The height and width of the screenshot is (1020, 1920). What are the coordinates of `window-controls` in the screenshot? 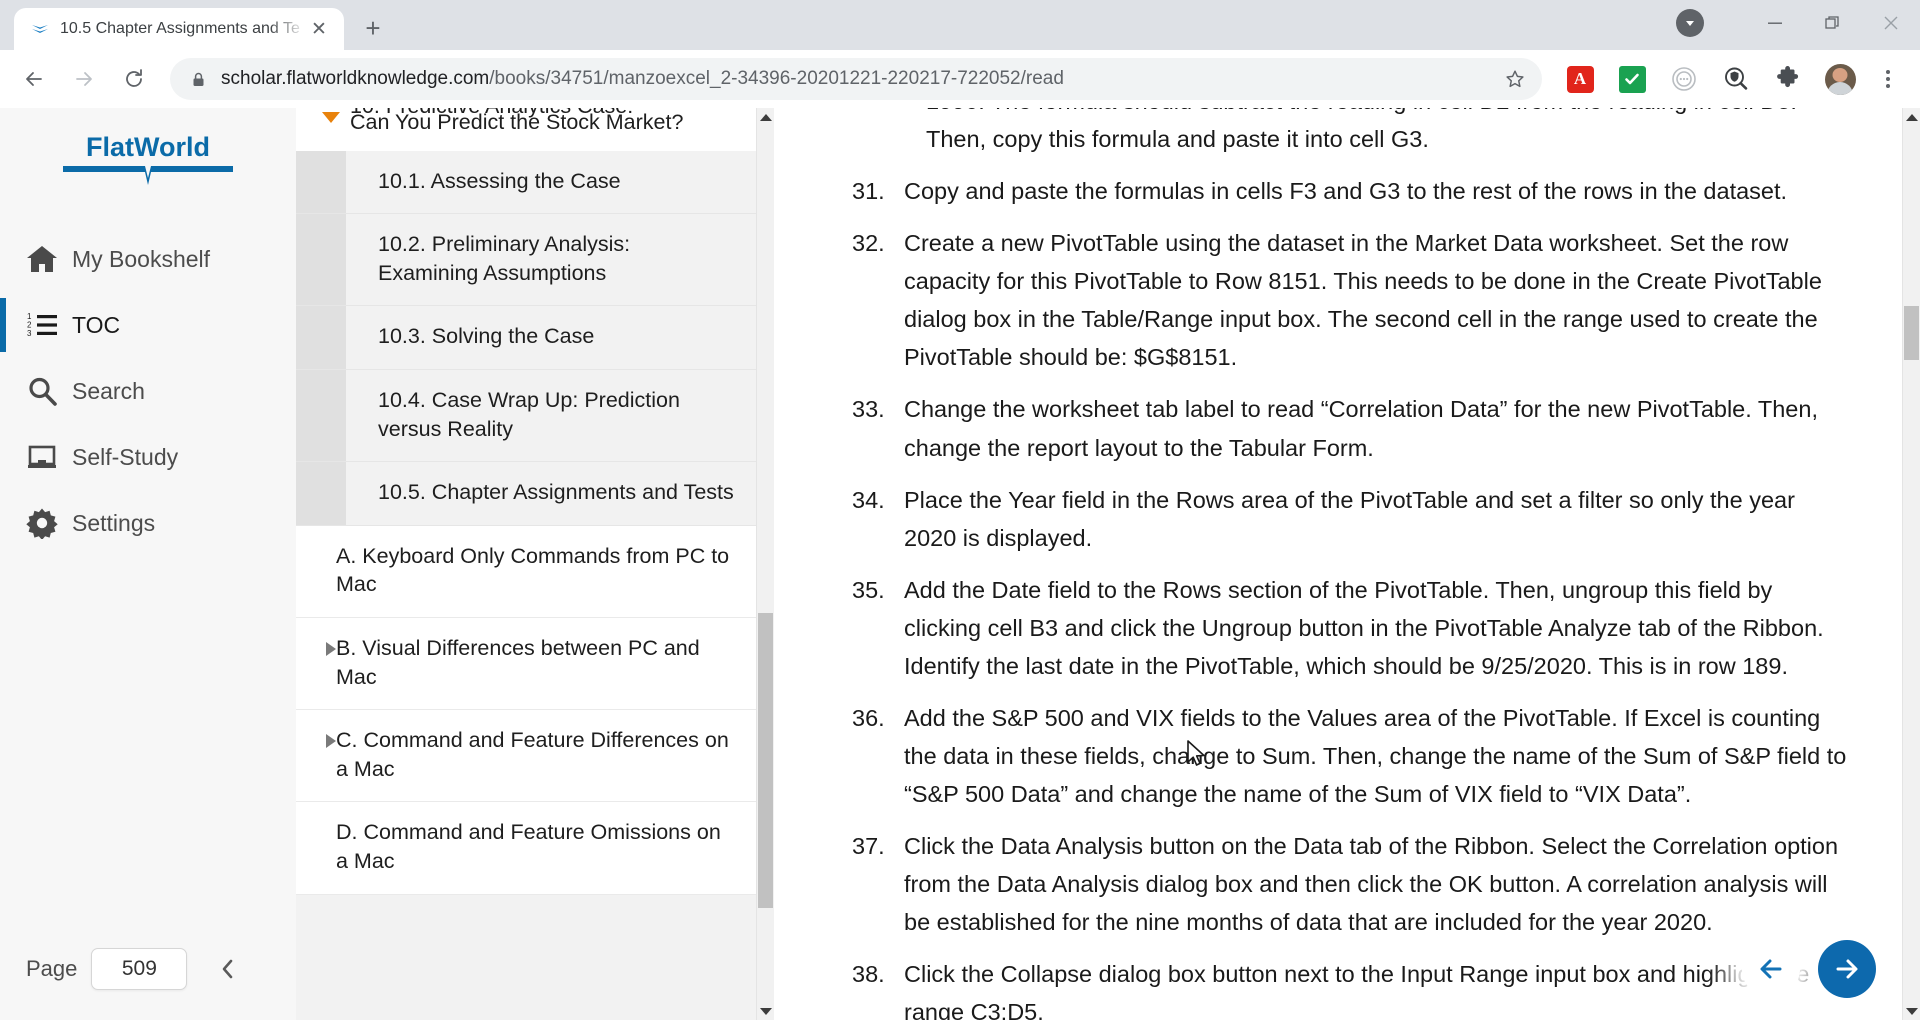 It's located at (1798, 23).